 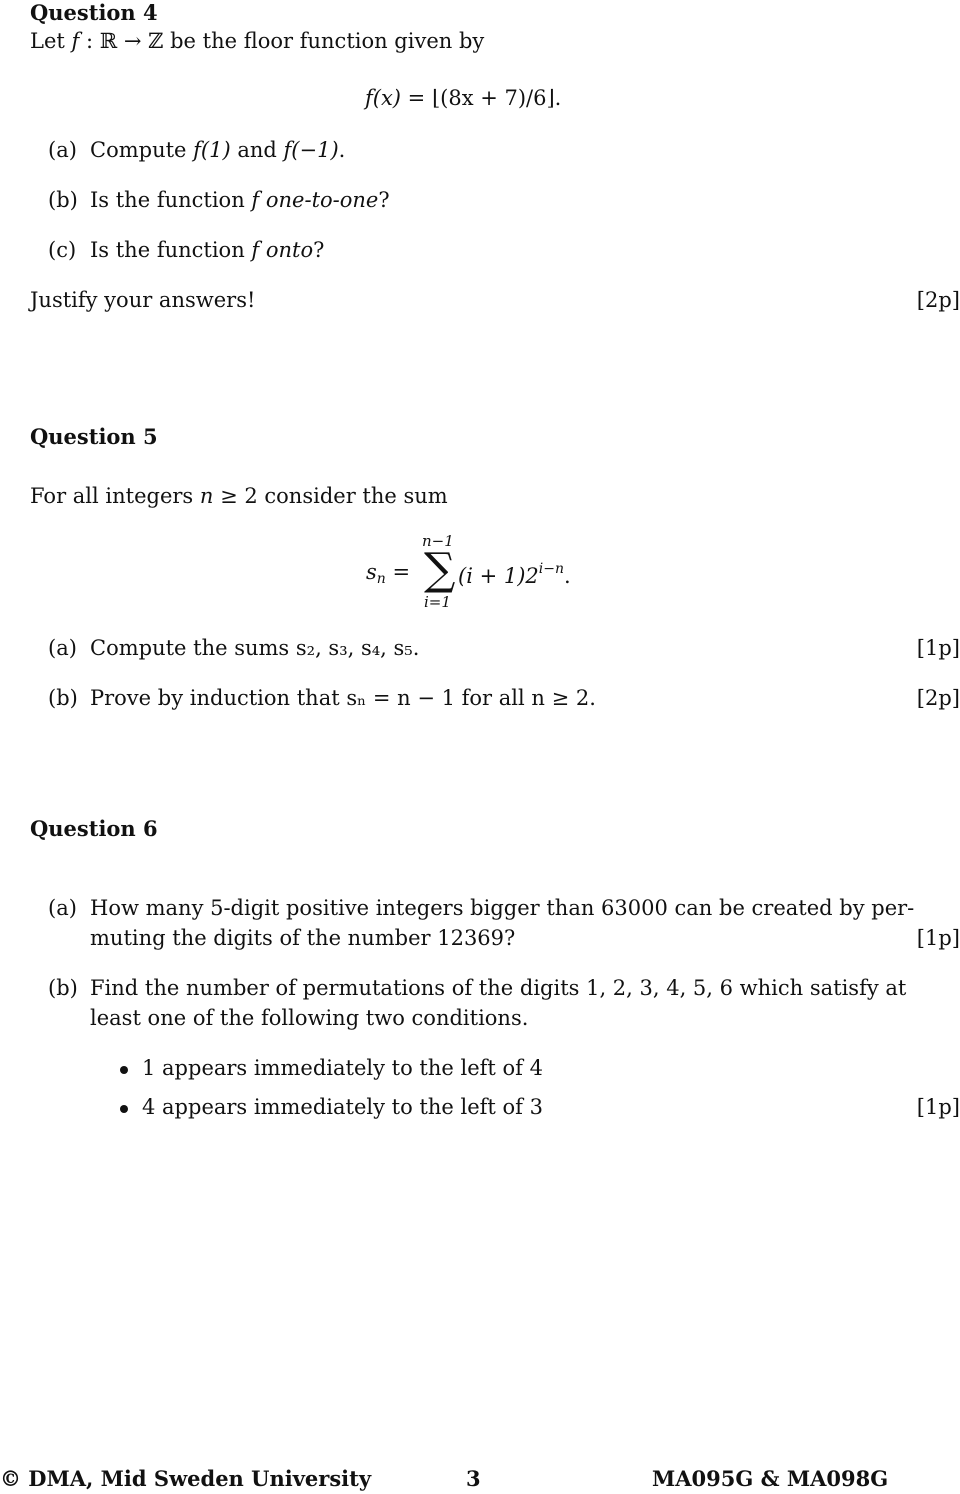 I want to click on q4-closing: Justify your answers!, so click(x=143, y=300).